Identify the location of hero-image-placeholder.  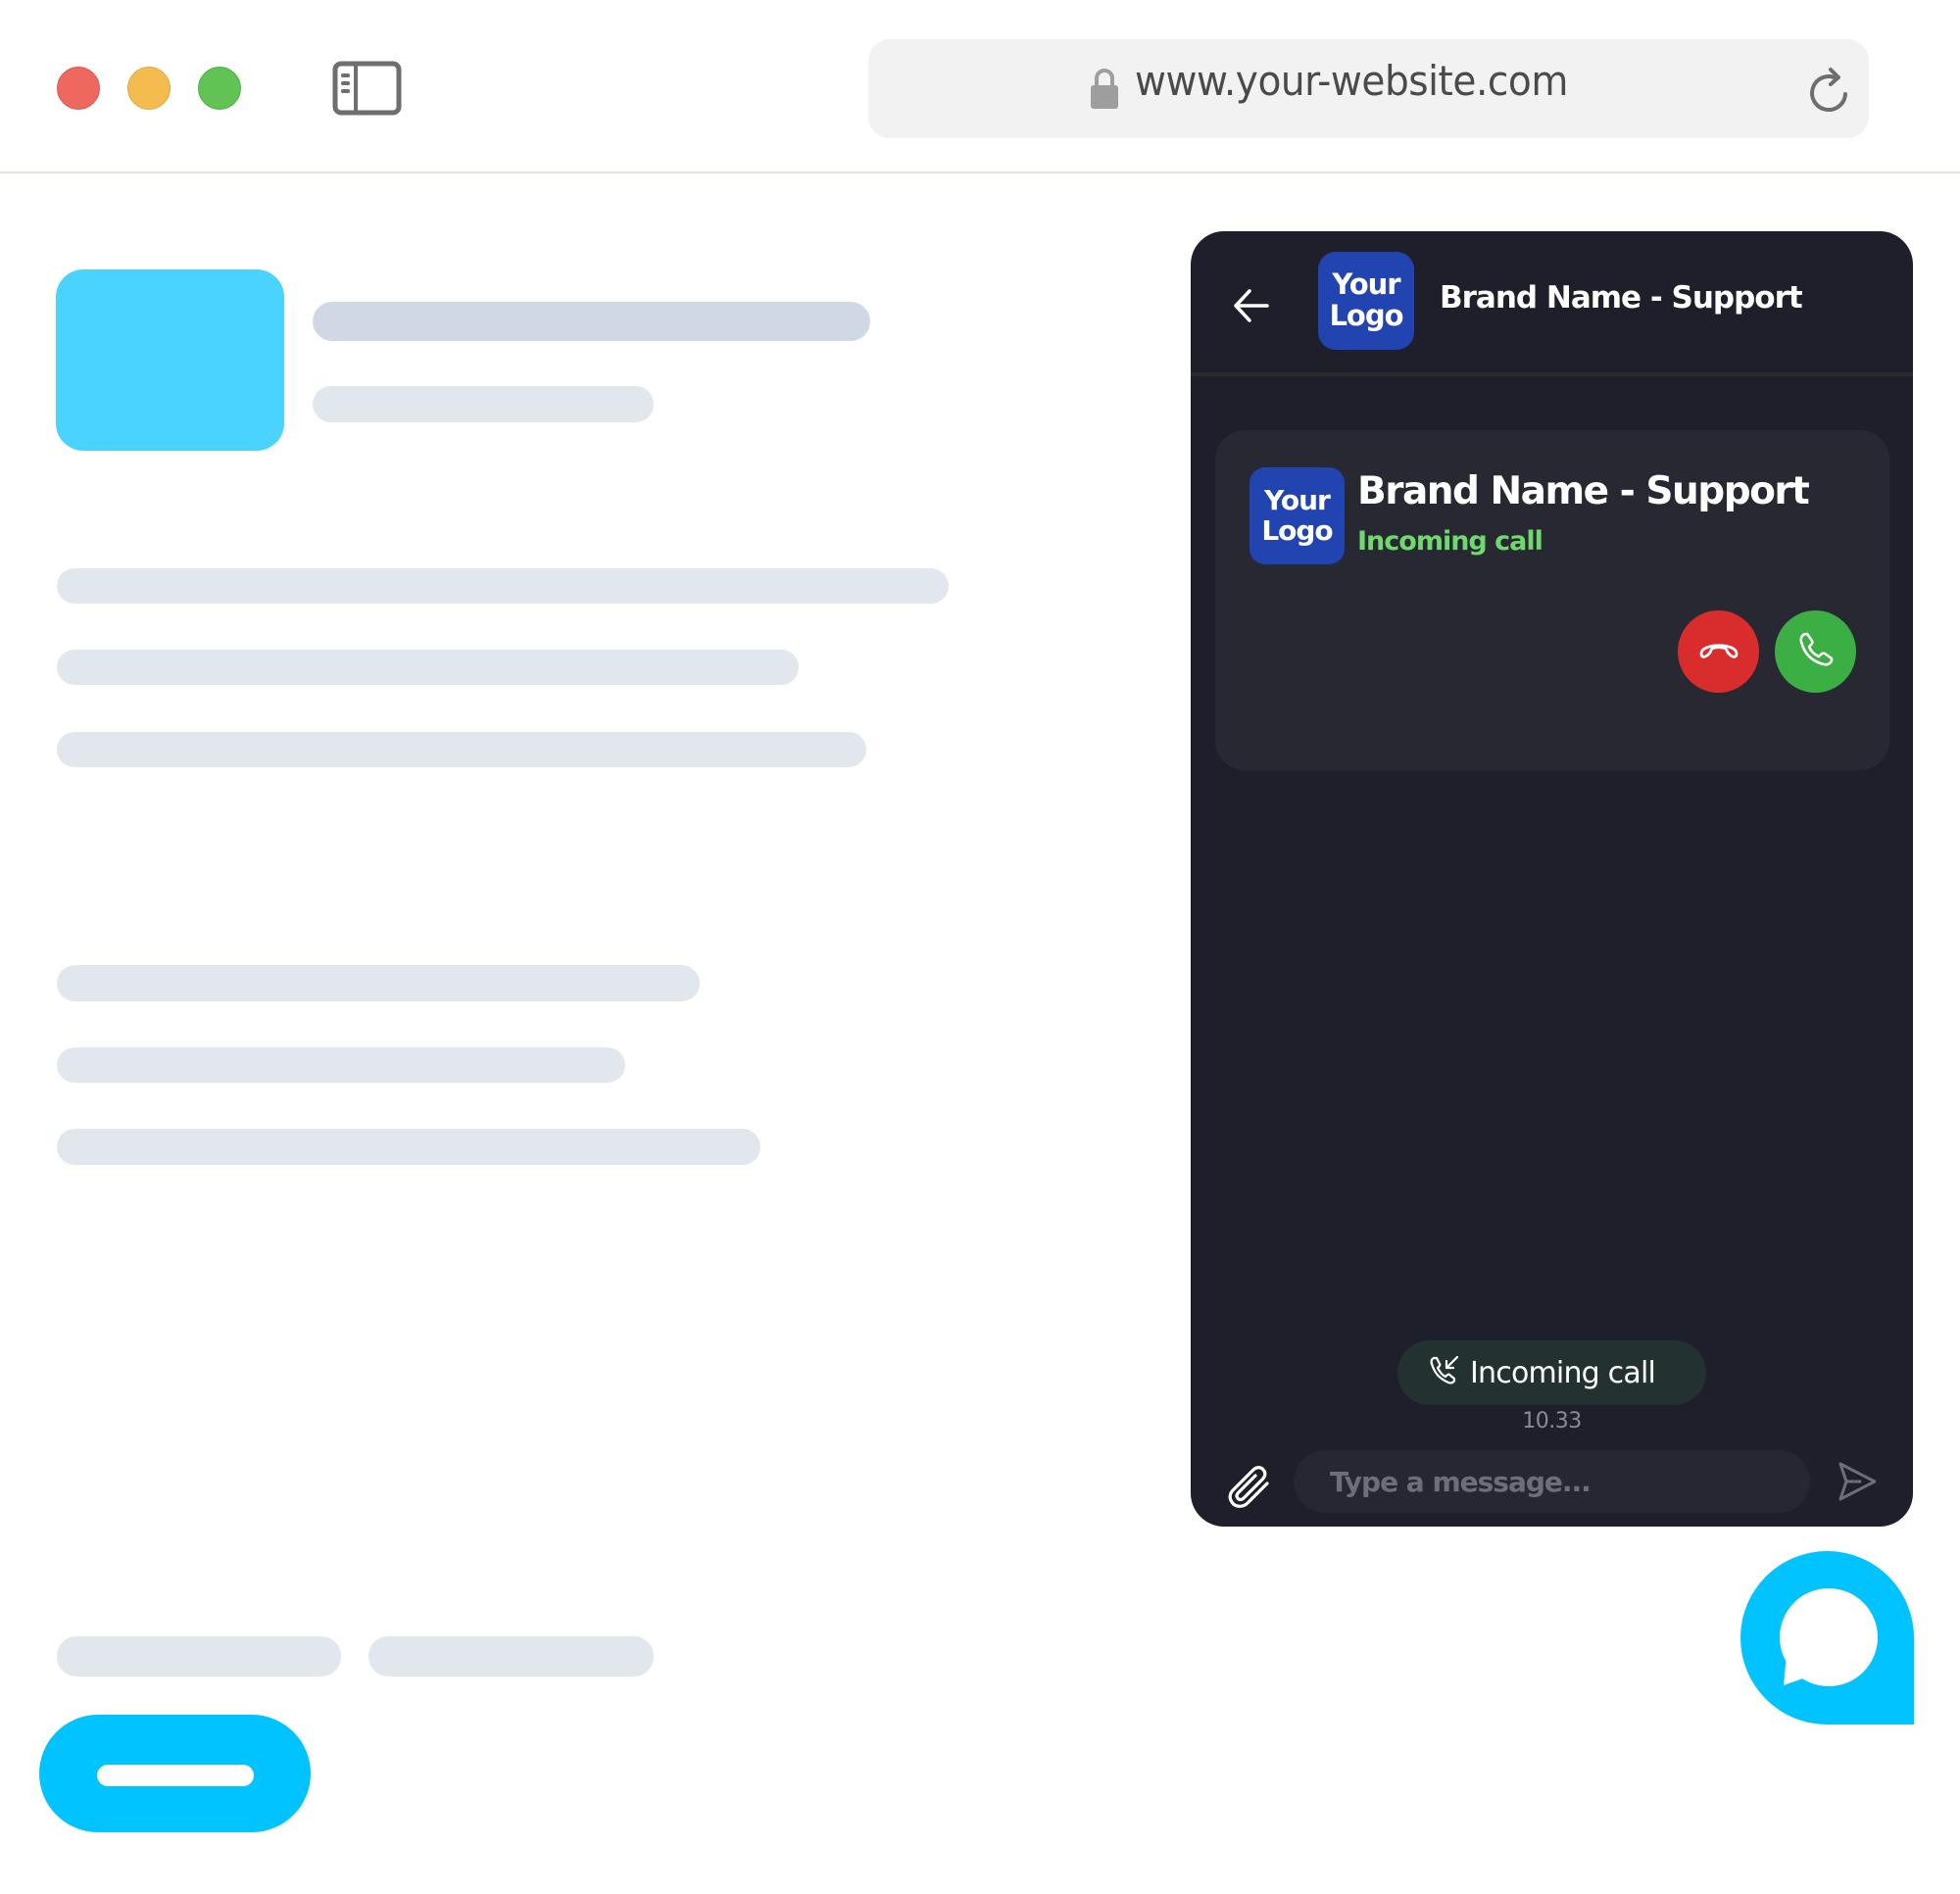
(170, 360).